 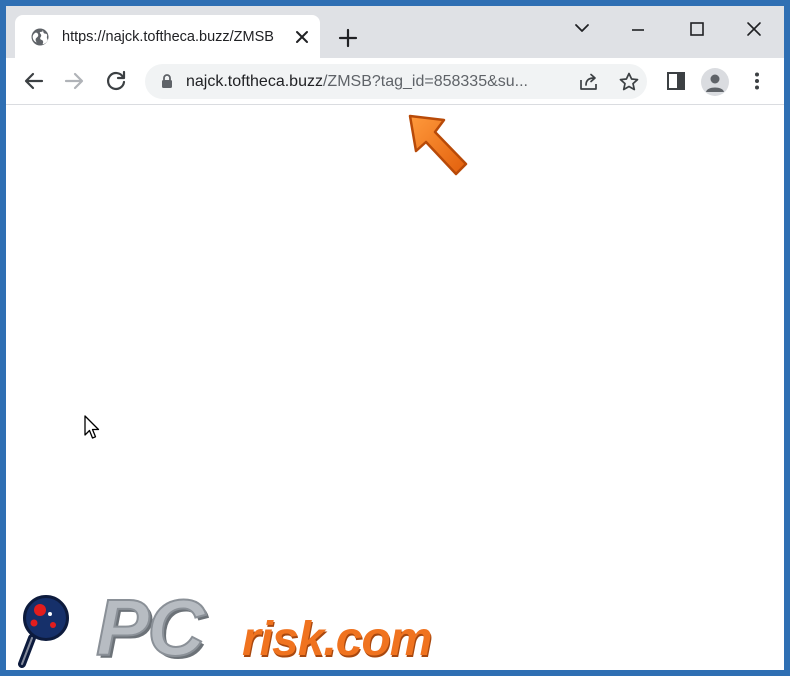 I want to click on magnifier-logo-icon, so click(x=45, y=629).